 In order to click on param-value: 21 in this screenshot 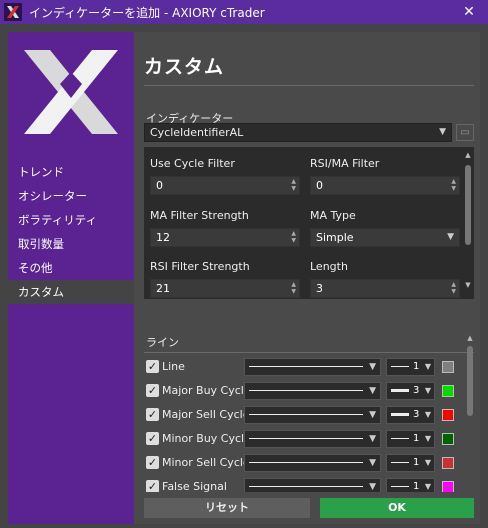, I will do `click(163, 288)`.